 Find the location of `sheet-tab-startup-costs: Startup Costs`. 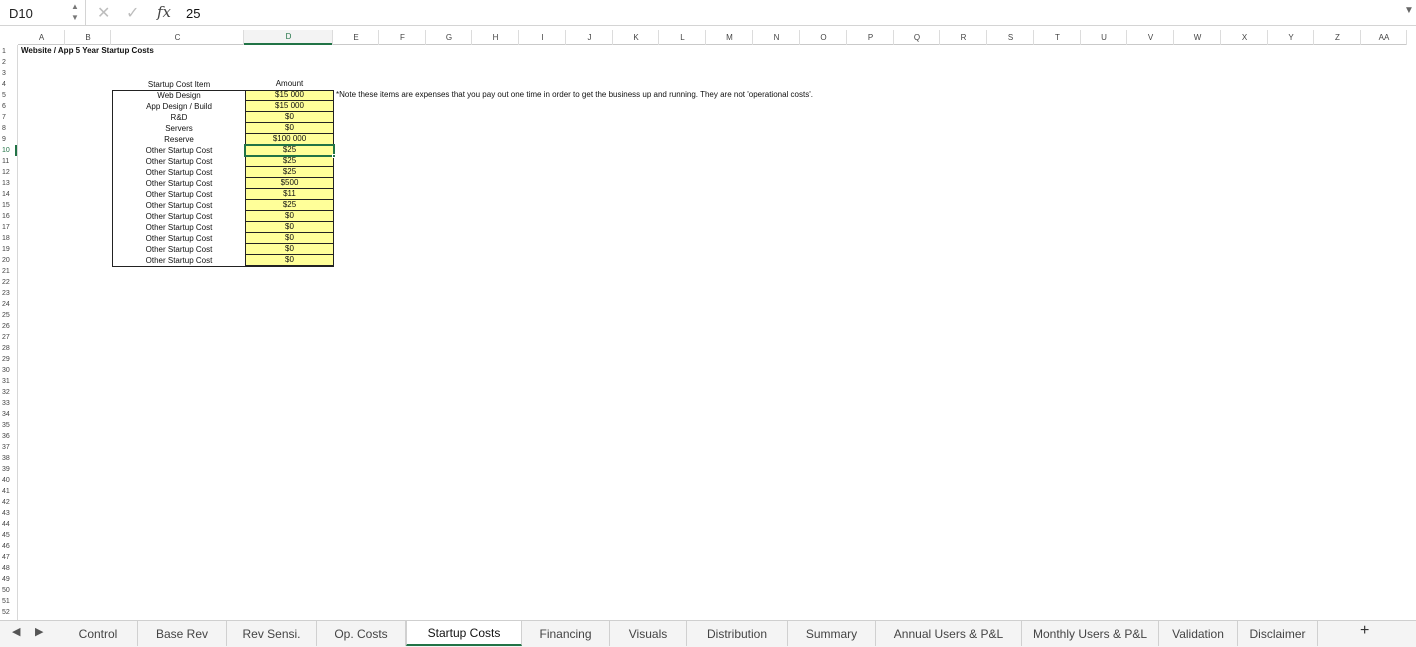

sheet-tab-startup-costs: Startup Costs is located at coordinates (464, 633).